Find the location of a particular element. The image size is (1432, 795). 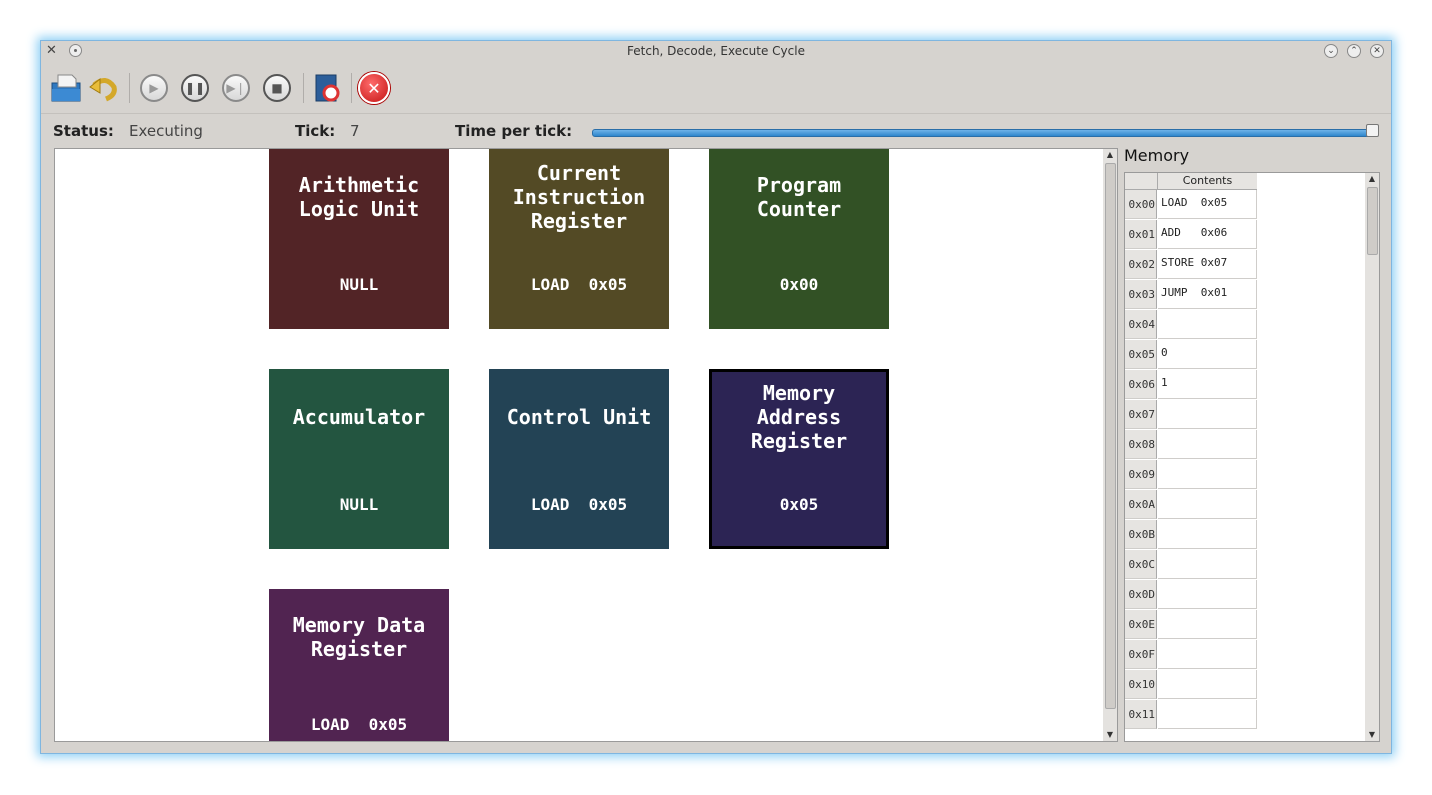

undo-icon is located at coordinates (103, 89).